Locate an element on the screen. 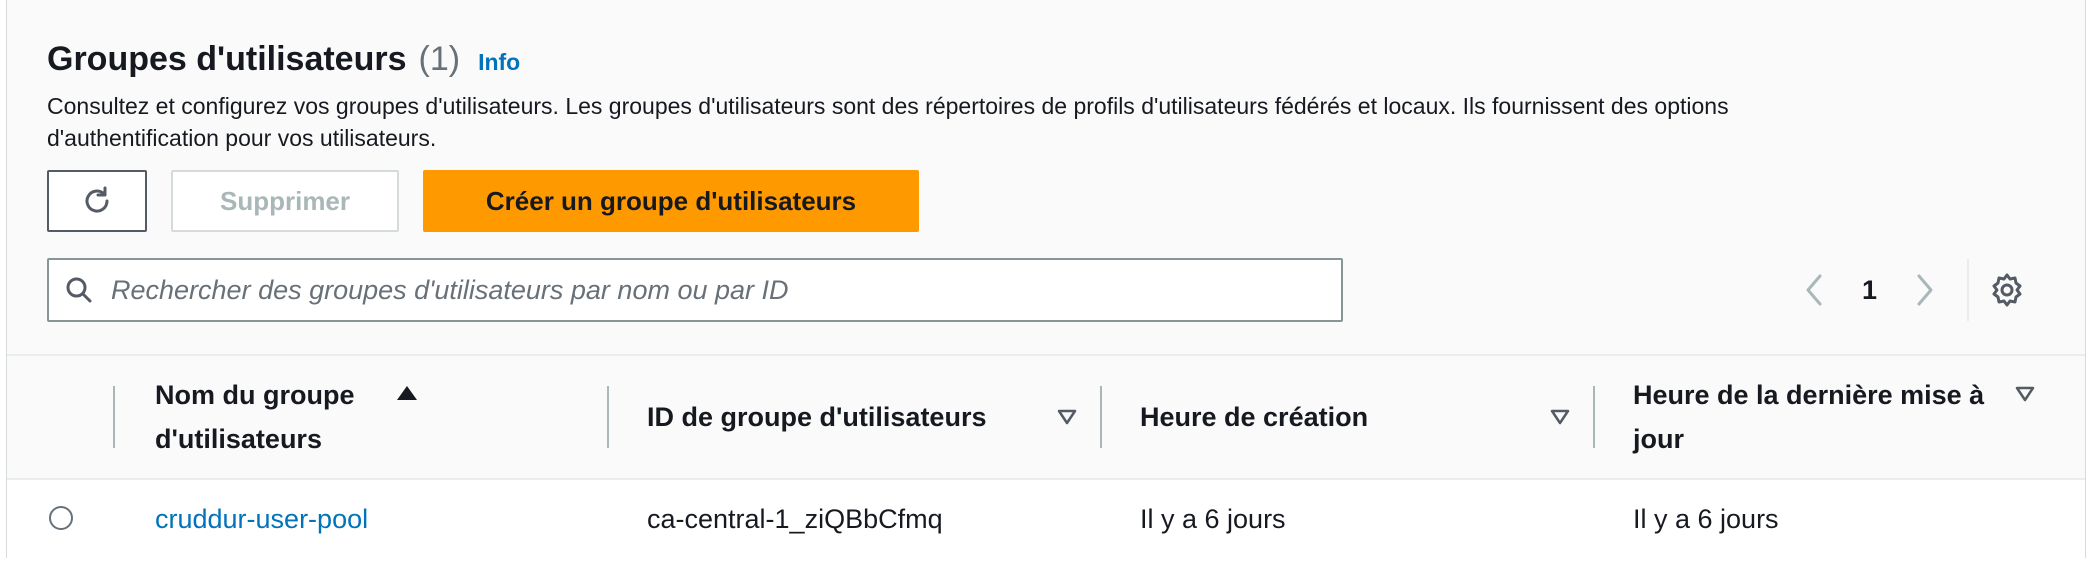 This screenshot has width=2090, height=562. cell-pool-id: ca-central-1_ziQBbCfmq is located at coordinates (795, 518).